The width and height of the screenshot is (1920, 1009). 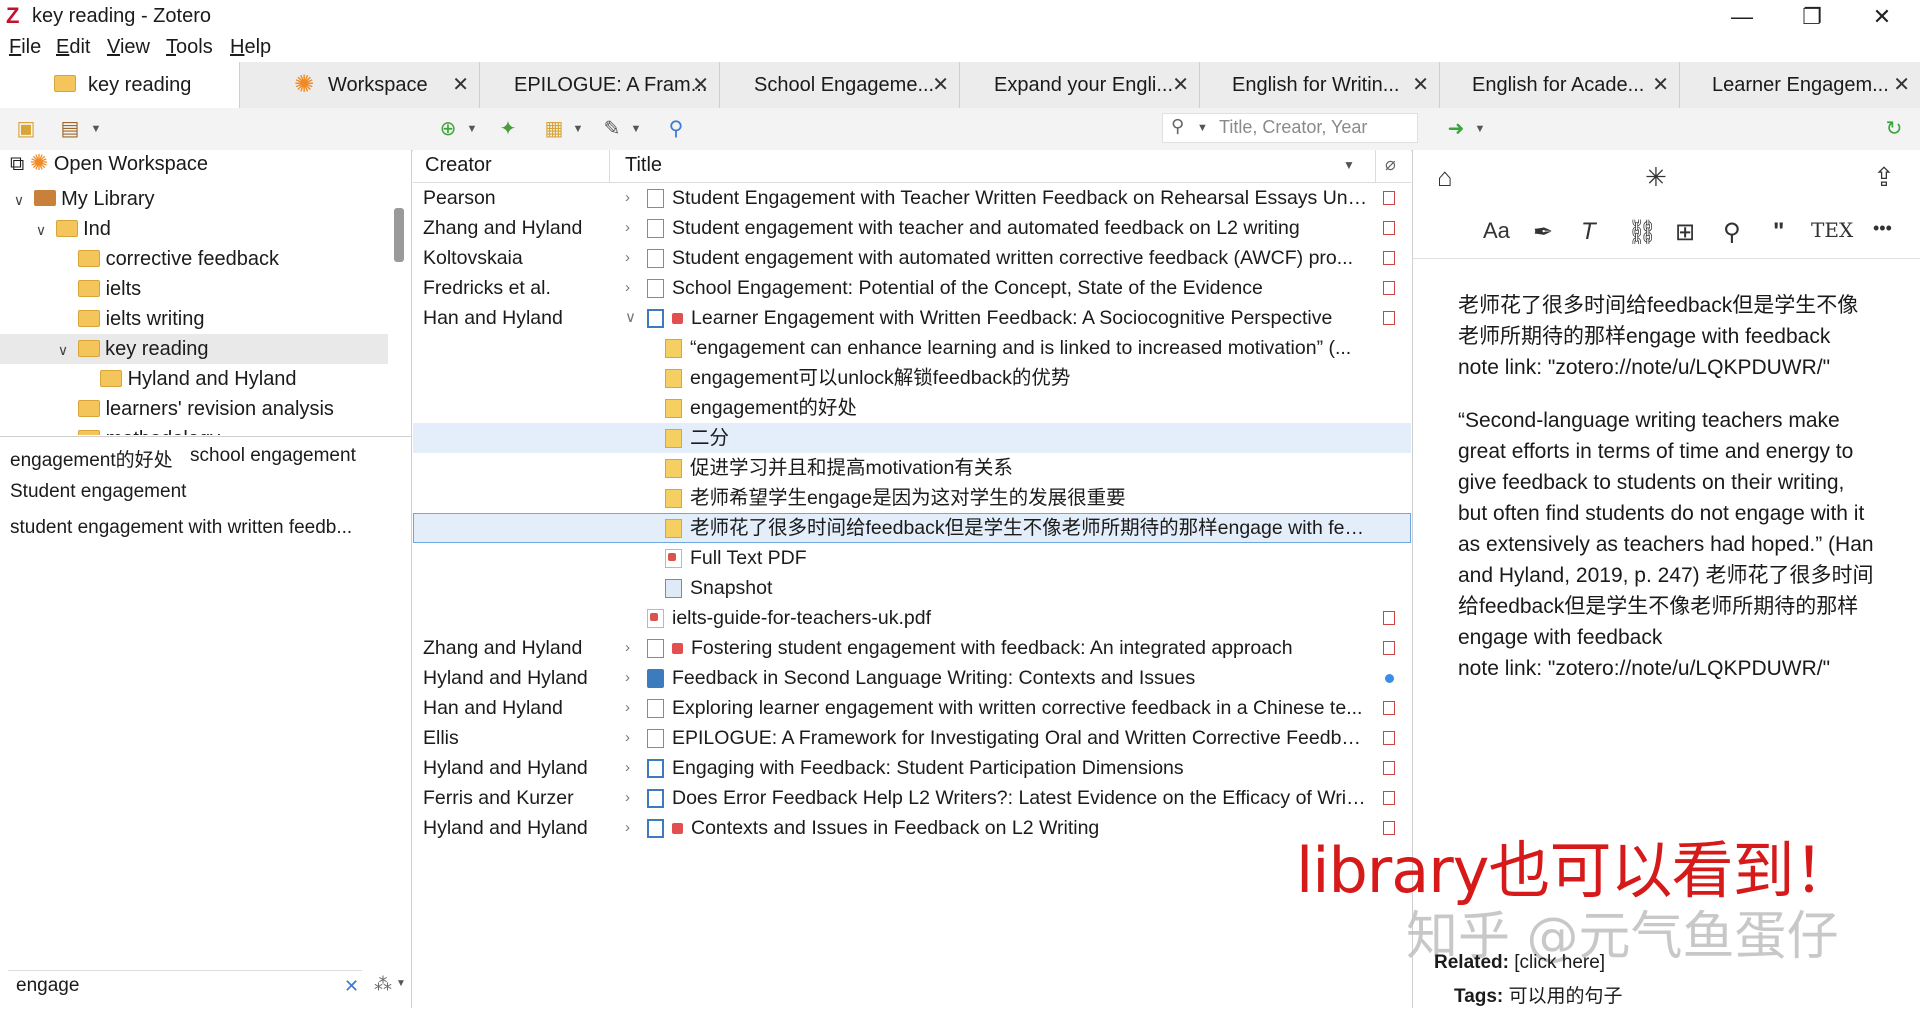 I want to click on highlight-icon: ✒, so click(x=1543, y=232).